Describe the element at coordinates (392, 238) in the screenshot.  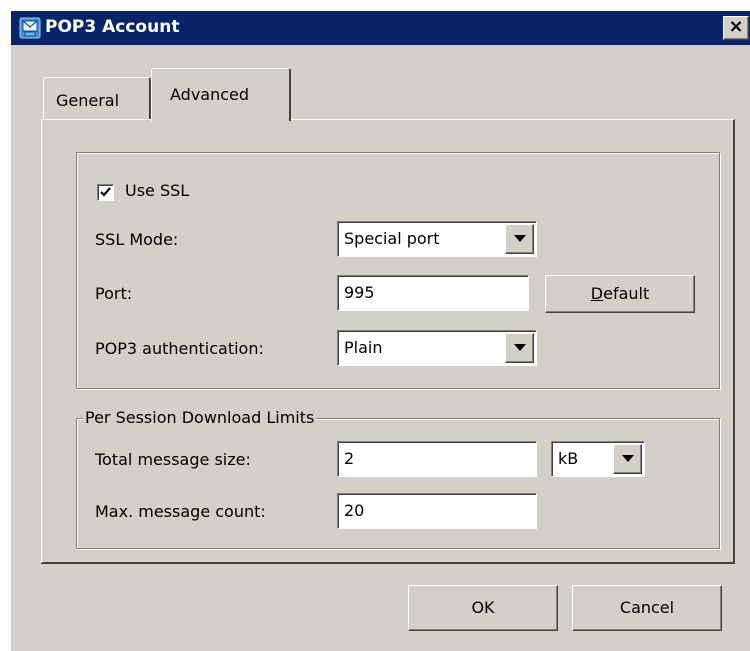
I see `ssl-mode-value: Special port` at that location.